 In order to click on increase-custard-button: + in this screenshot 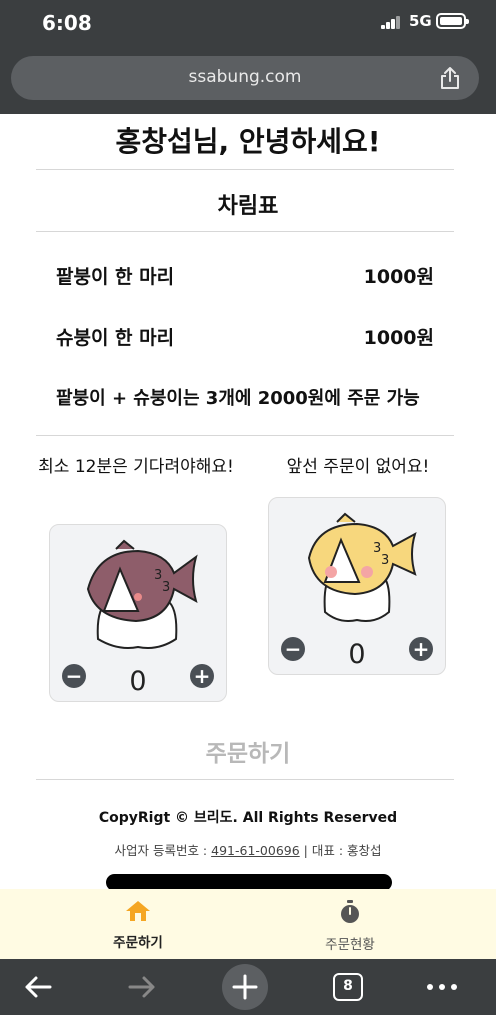, I will do `click(421, 649)`.